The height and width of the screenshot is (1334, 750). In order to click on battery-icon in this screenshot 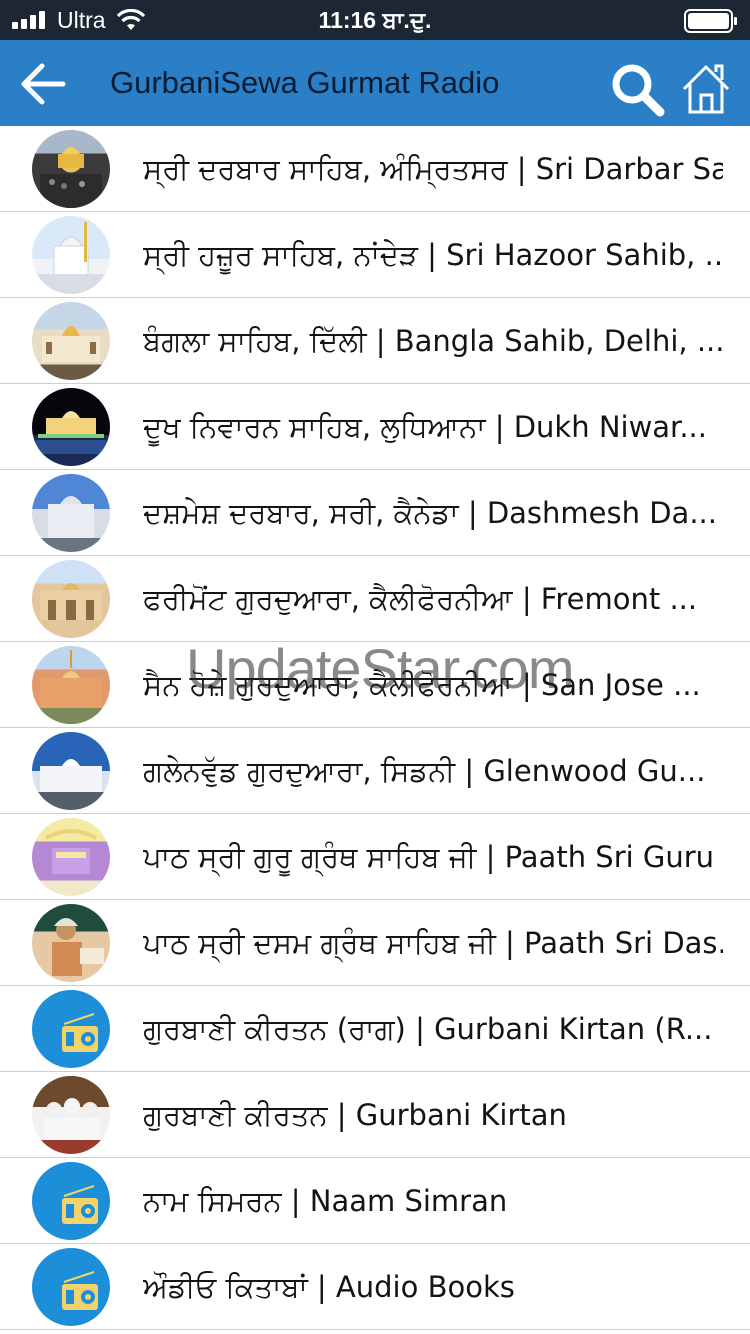, I will do `click(710, 21)`.